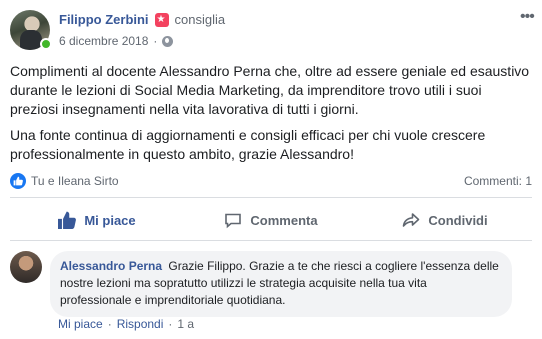  What do you see at coordinates (110, 220) in the screenshot?
I see `like-button-label: Mi piace` at bounding box center [110, 220].